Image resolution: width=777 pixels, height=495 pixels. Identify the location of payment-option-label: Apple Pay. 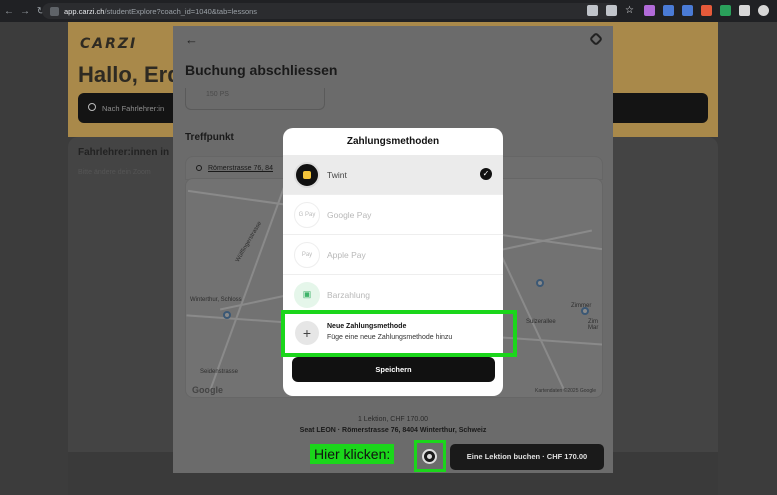
(346, 254).